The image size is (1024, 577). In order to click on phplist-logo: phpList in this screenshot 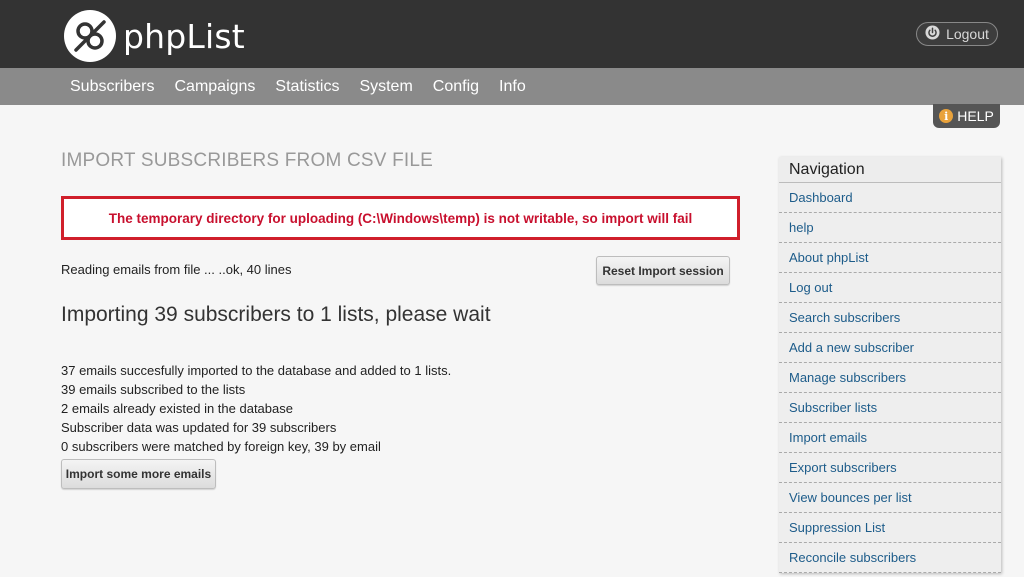, I will do `click(154, 36)`.